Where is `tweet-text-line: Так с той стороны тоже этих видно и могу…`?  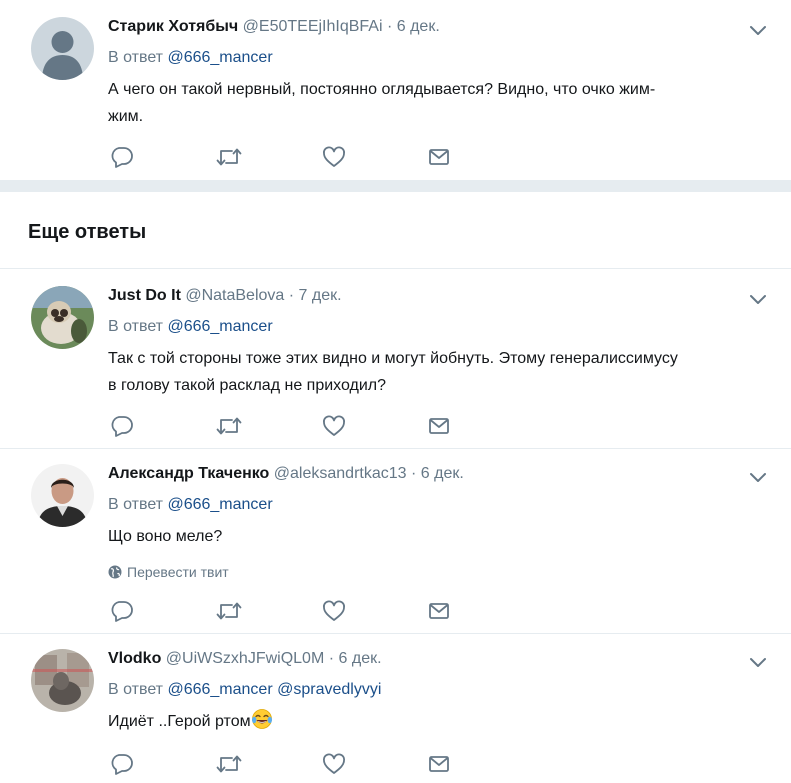
tweet-text-line: Так с той стороны тоже этих видно и могу… is located at coordinates (393, 358).